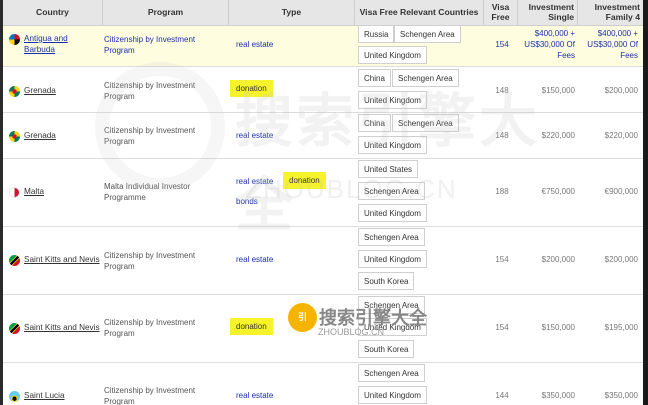  What do you see at coordinates (558, 191) in the screenshot?
I see `investment-single: €750,000` at bounding box center [558, 191].